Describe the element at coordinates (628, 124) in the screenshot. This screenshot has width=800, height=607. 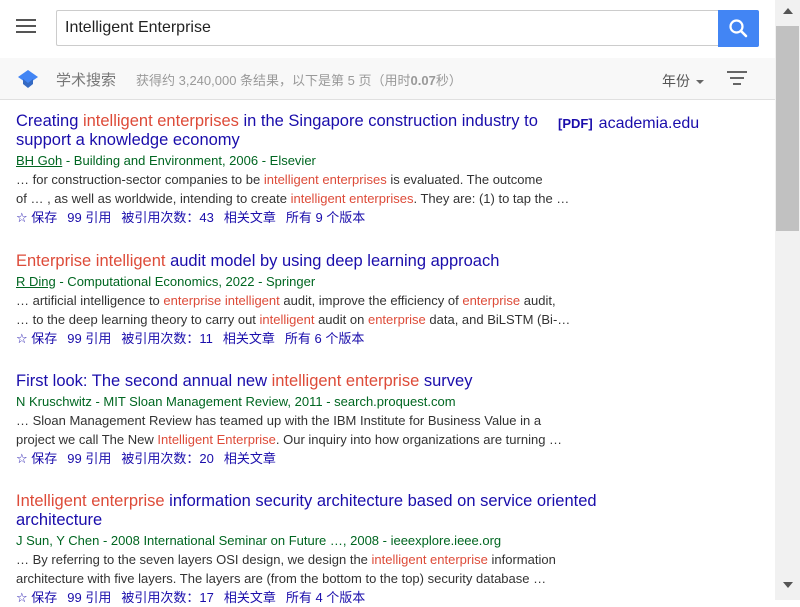
I see `pdf-link: [PDF] academia.edu` at that location.